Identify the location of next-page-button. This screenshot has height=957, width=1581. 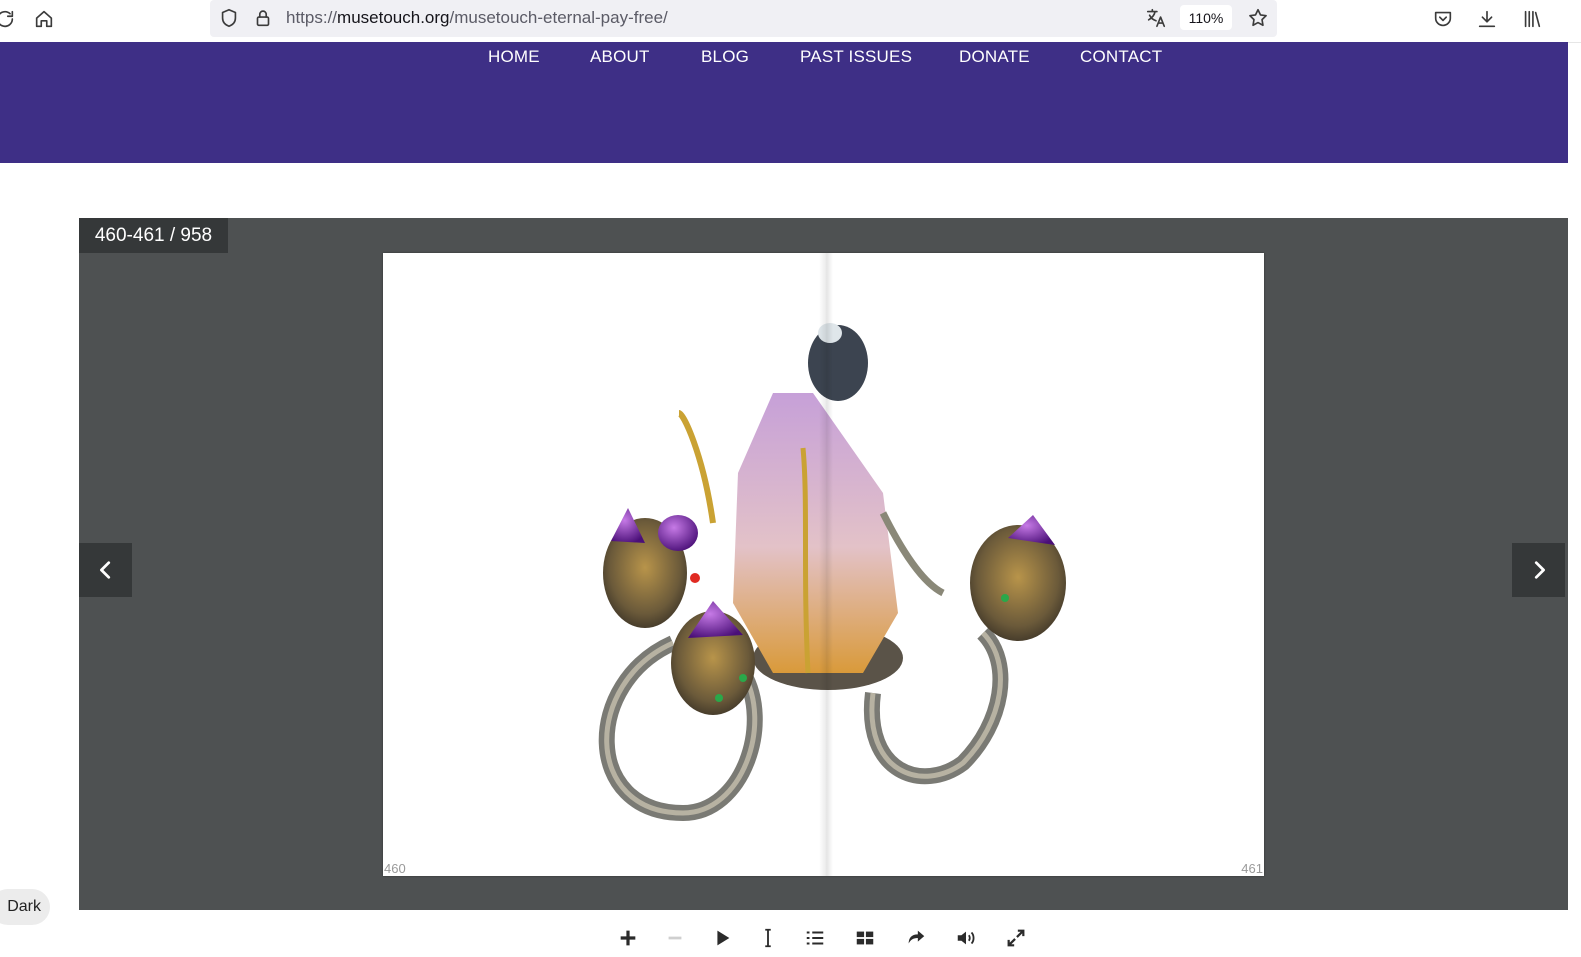
(1538, 570).